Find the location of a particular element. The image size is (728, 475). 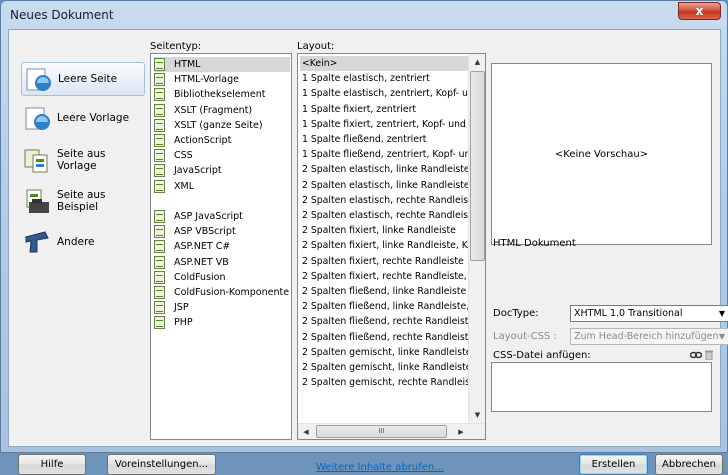

page-type-item: ASP.NET C# is located at coordinates (222, 246).